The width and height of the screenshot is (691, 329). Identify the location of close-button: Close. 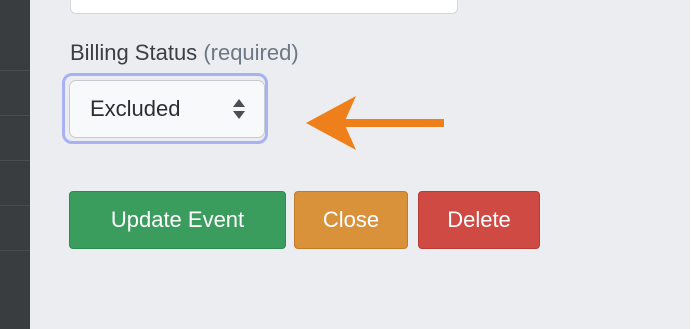
(351, 220).